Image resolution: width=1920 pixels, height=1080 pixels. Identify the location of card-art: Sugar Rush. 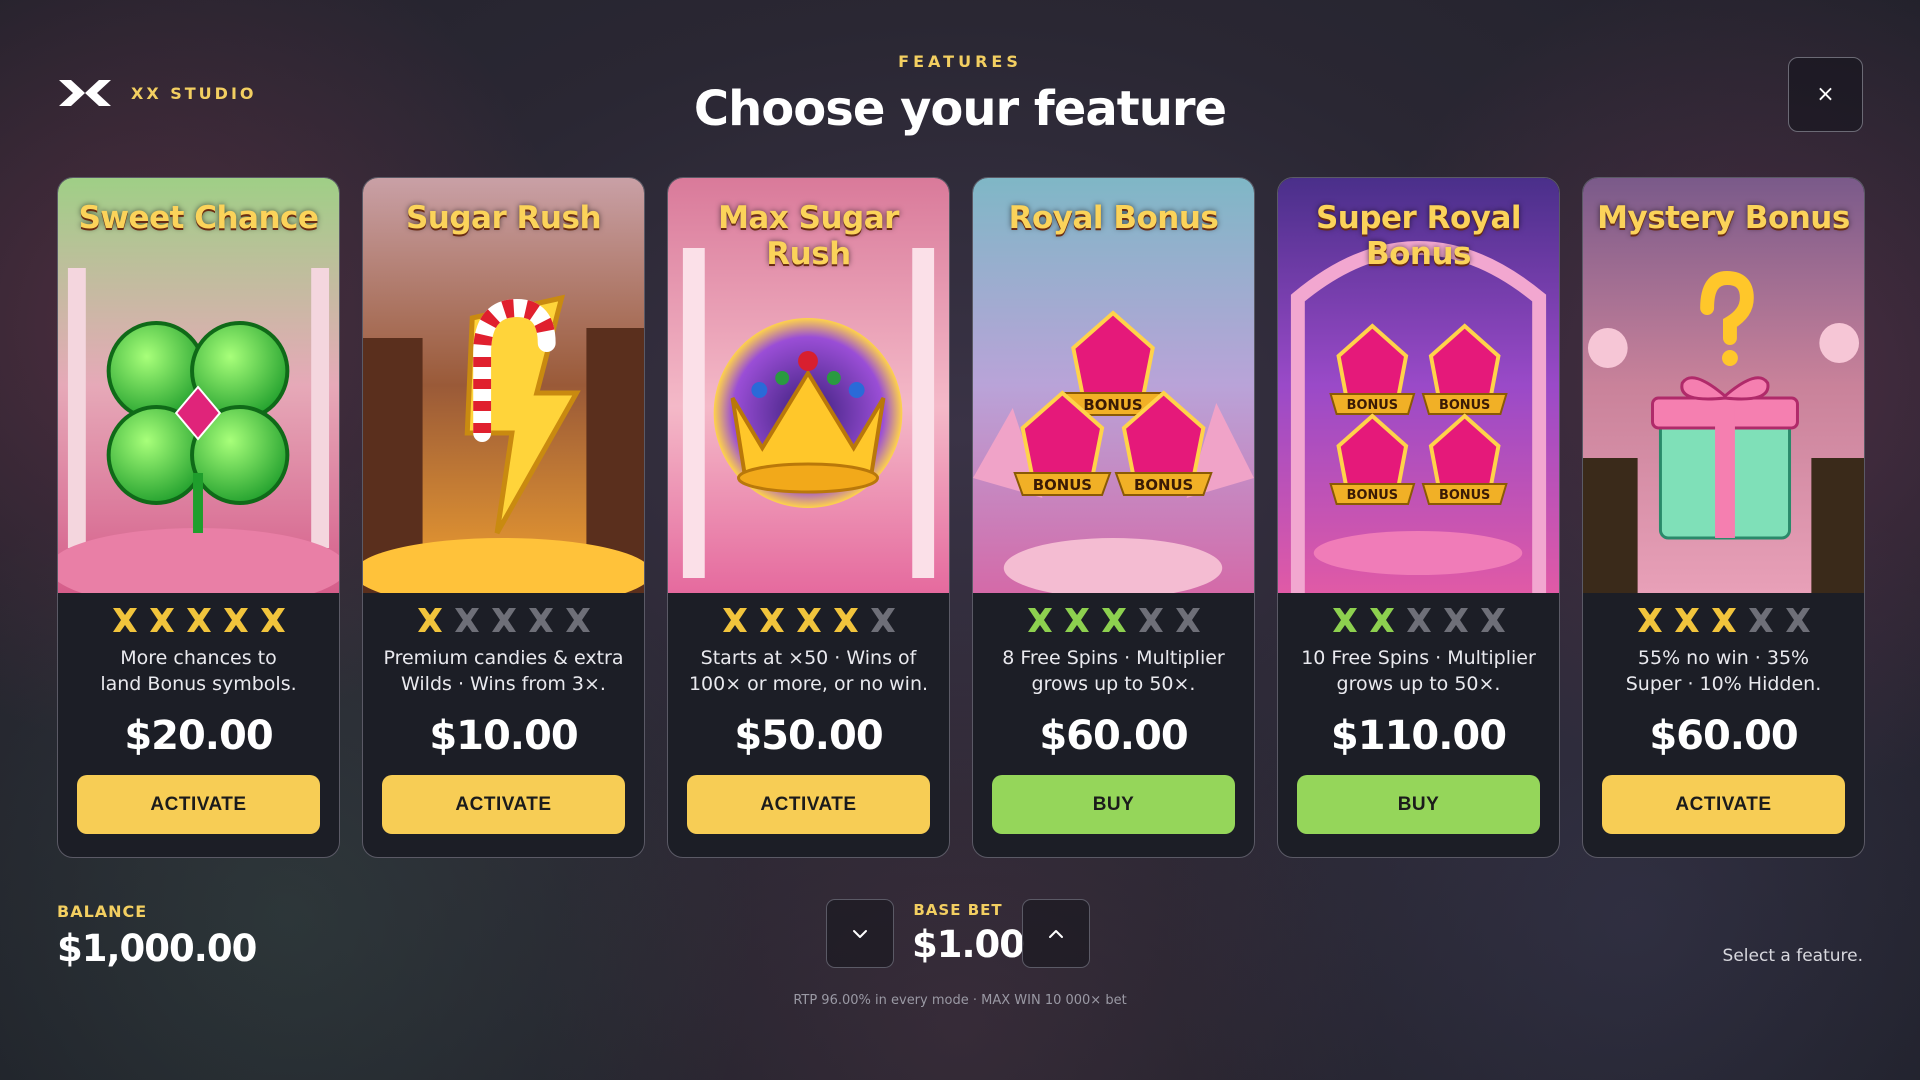
(503, 385).